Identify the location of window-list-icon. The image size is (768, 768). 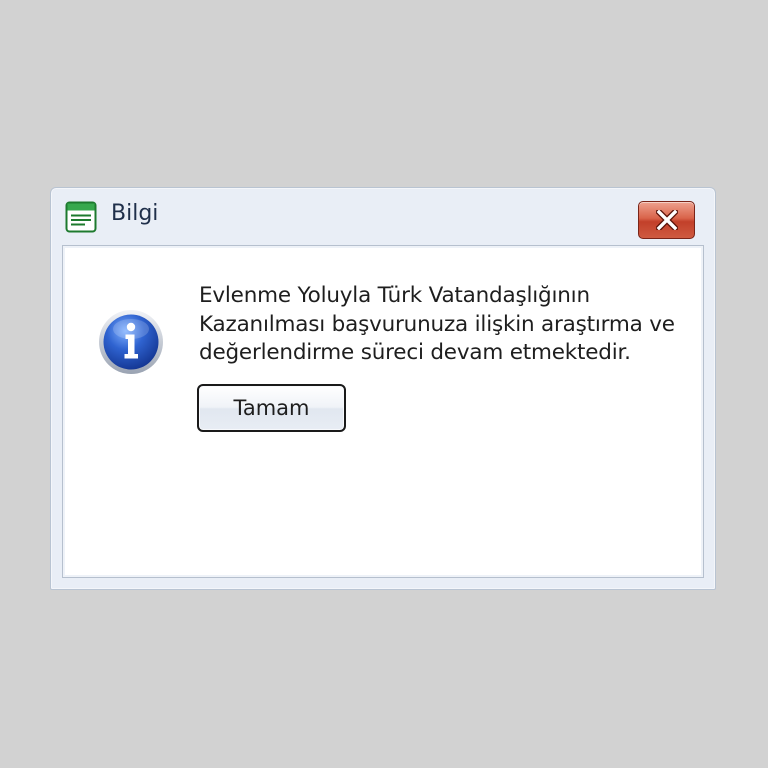
(81, 217).